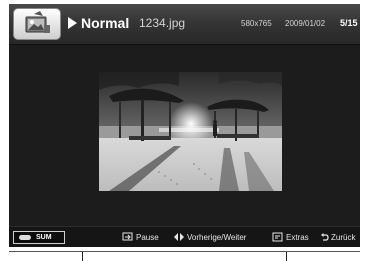 Image resolution: width=367 pixels, height=261 pixels. What do you see at coordinates (128, 238) in the screenshot?
I see `pause-icon` at bounding box center [128, 238].